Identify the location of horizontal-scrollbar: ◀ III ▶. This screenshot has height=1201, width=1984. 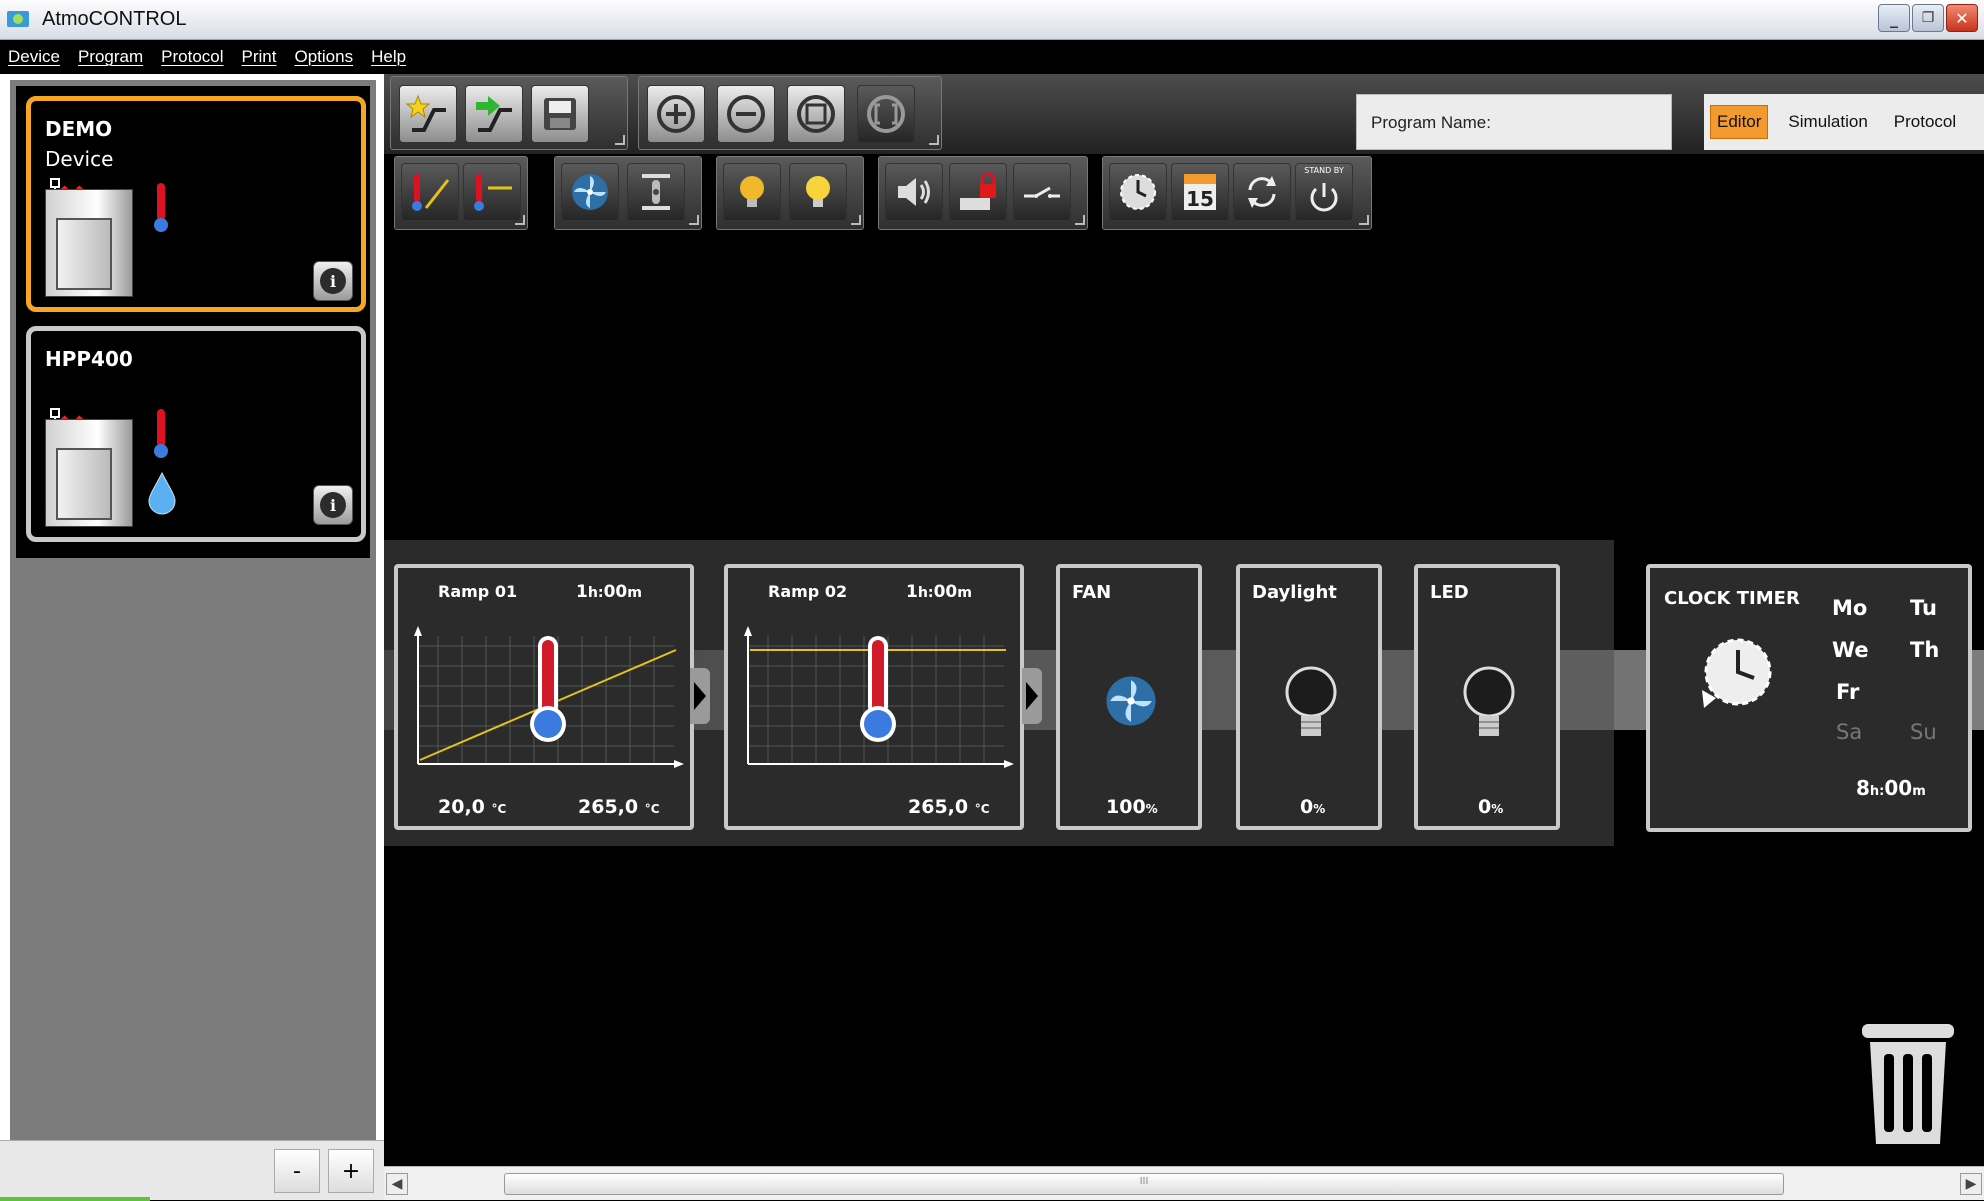
(1184, 1183).